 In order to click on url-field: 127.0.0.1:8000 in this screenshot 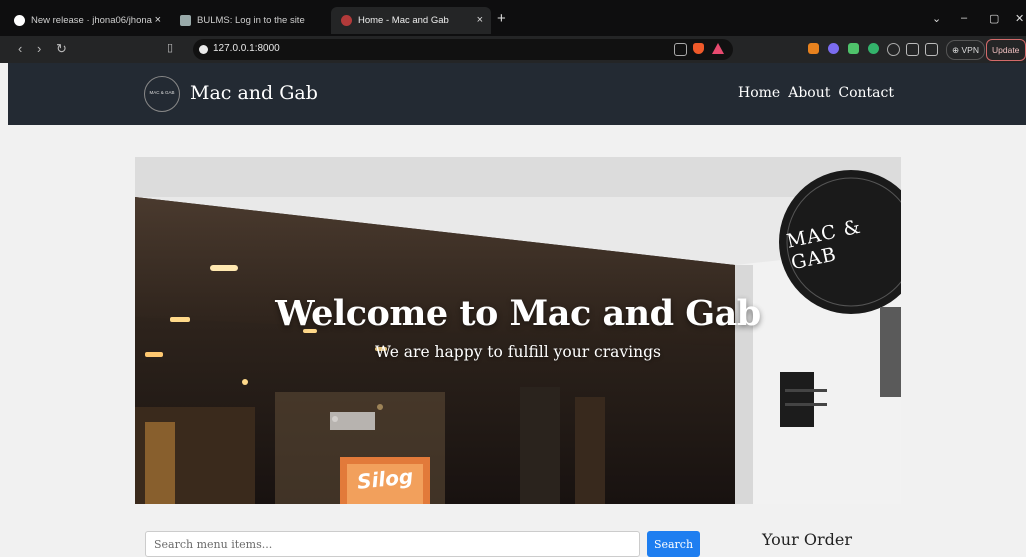, I will do `click(463, 49)`.